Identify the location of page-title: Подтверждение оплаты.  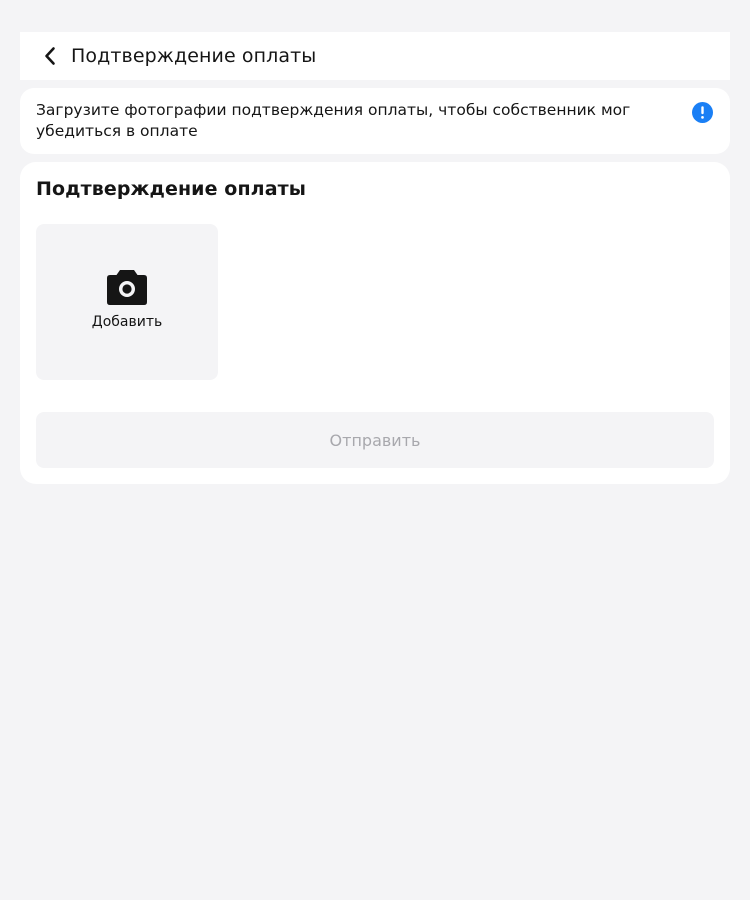
(194, 56).